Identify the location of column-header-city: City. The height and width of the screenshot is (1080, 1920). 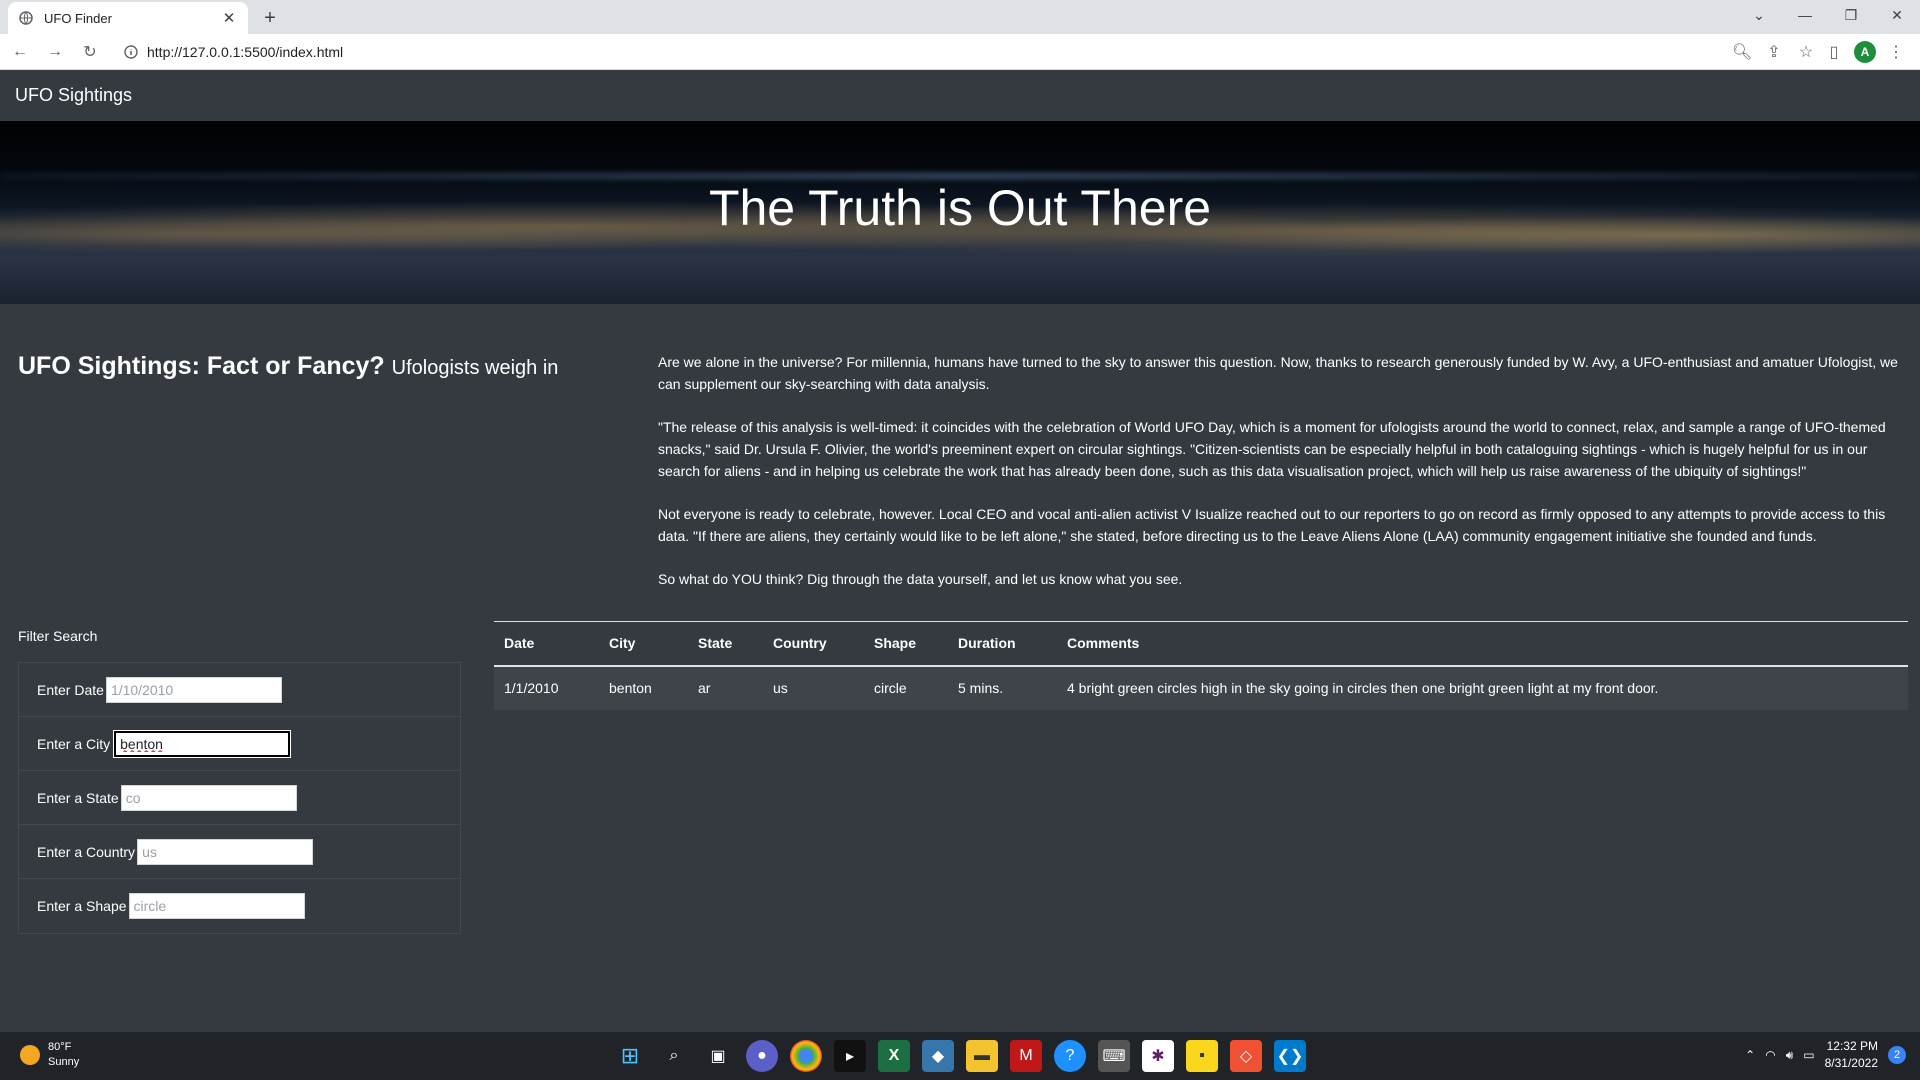
(643, 644).